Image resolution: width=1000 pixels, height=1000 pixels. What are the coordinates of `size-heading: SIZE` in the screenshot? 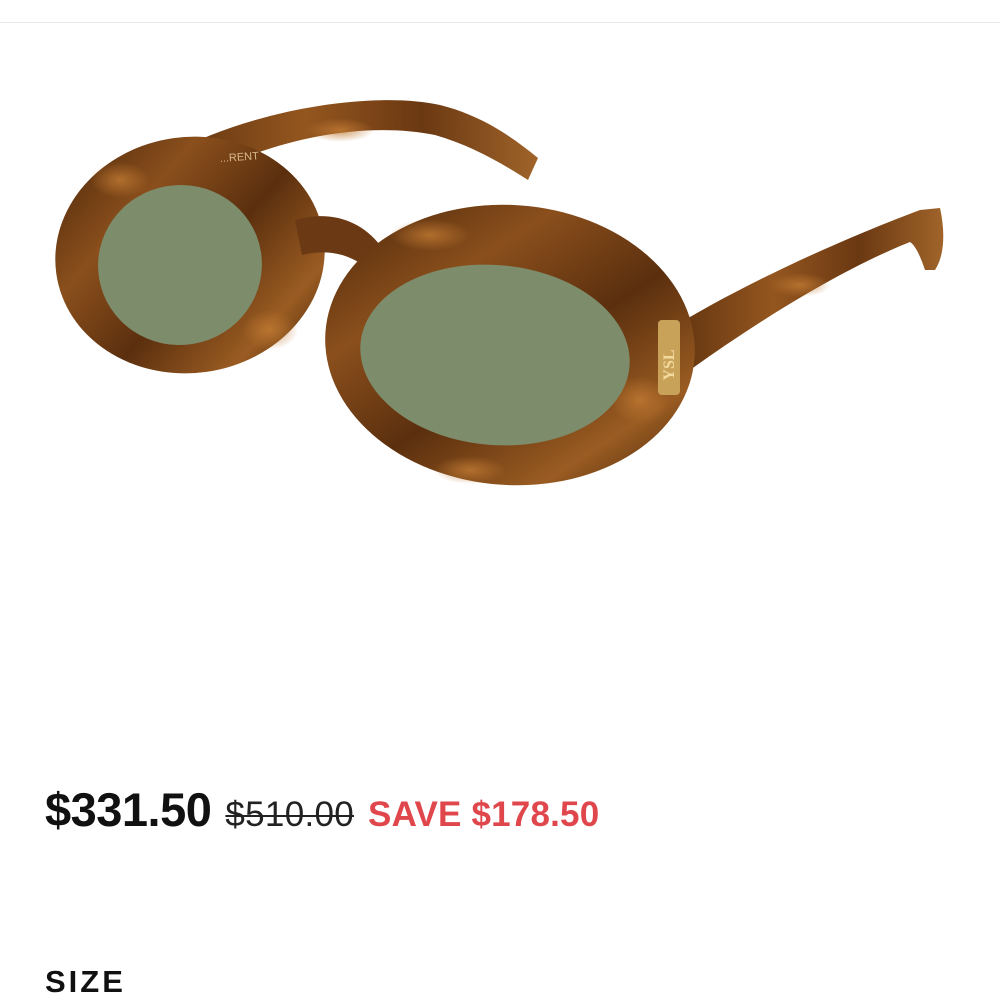 It's located at (85, 981).